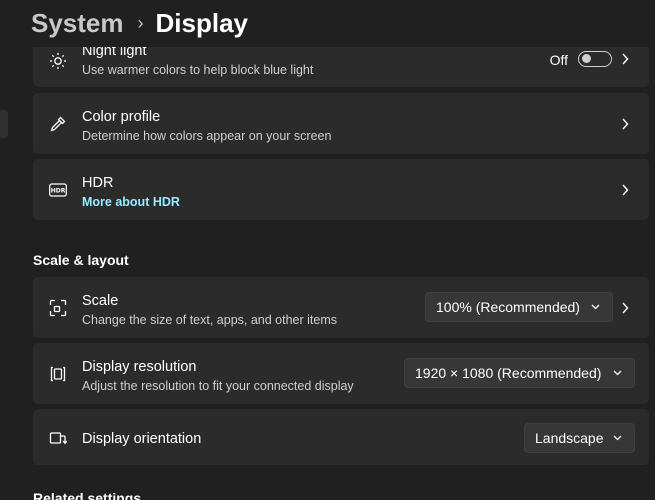 Image resolution: width=655 pixels, height=500 pixels. What do you see at coordinates (142, 439) in the screenshot?
I see `display-orientation-title: Display orientation` at bounding box center [142, 439].